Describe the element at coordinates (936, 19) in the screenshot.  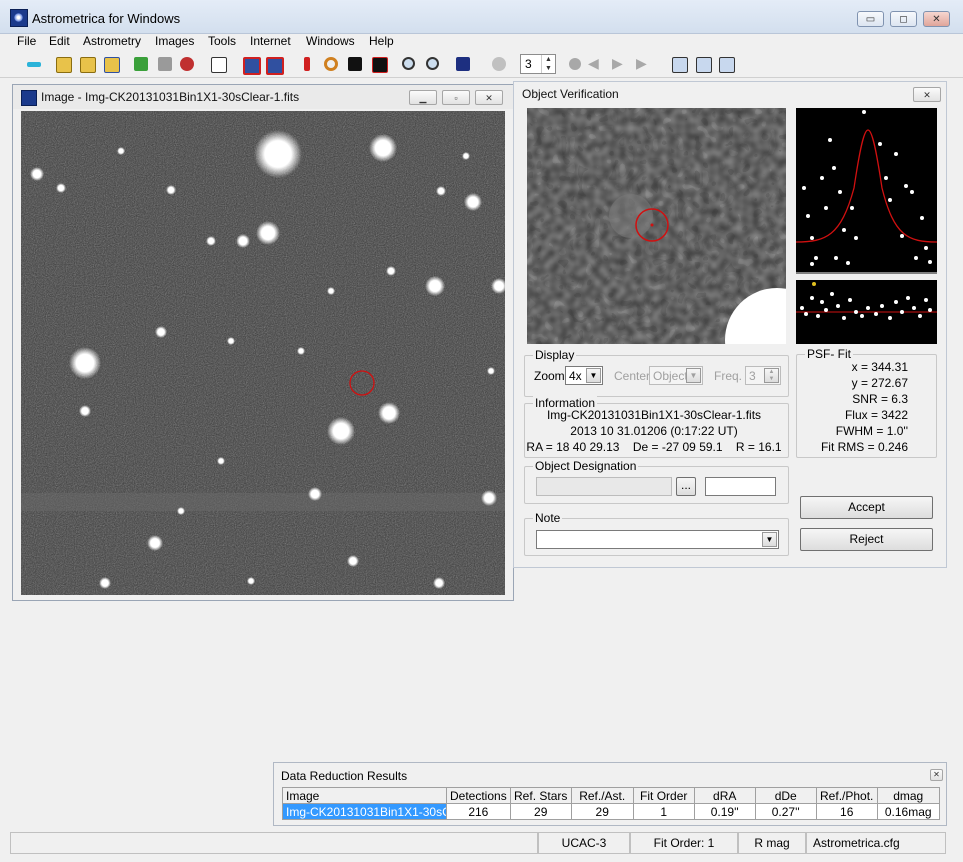
I see `close-button: ✕` at that location.